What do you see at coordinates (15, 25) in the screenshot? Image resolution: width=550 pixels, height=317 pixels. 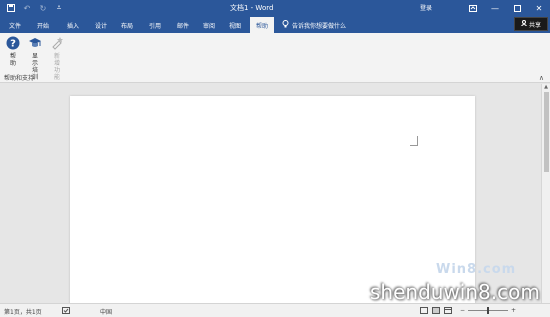 I see `tab-file: 文件` at bounding box center [15, 25].